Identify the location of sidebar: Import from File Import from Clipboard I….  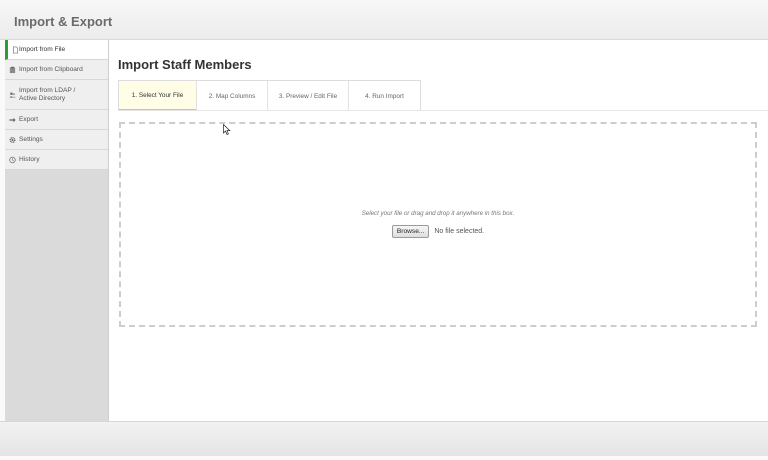
(57, 230).